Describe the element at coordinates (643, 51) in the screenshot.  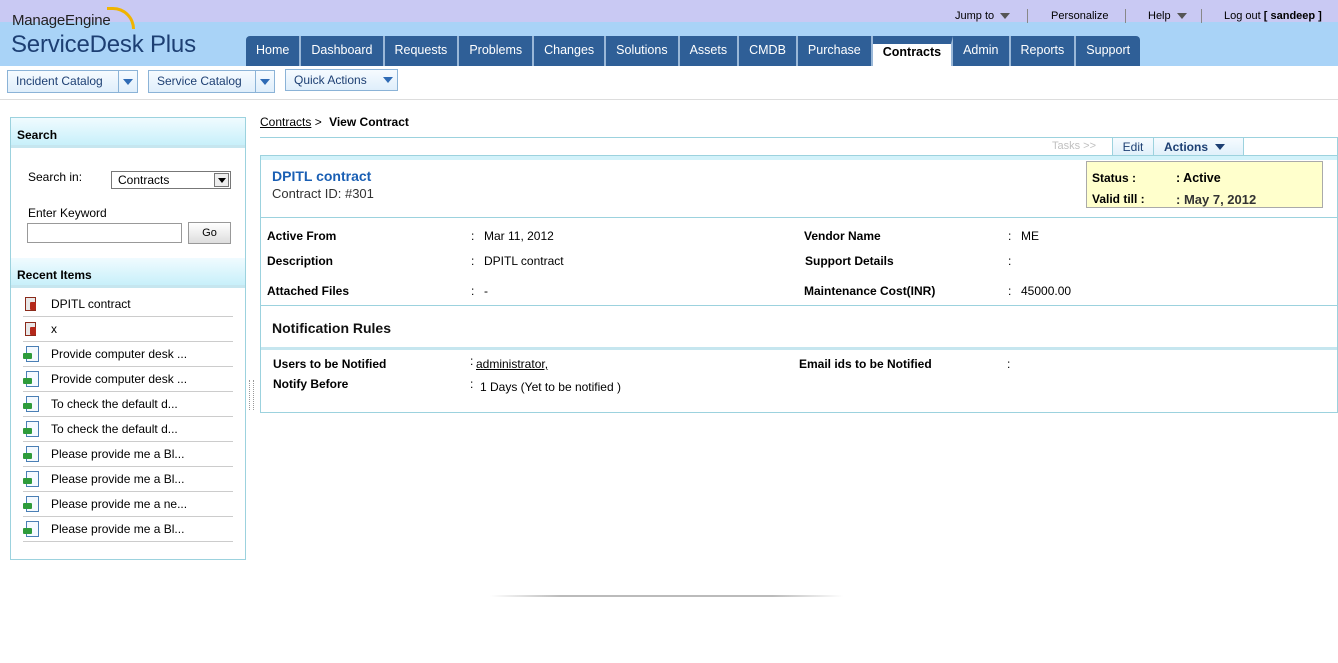
I see `tab-solutions: Solutions` at that location.